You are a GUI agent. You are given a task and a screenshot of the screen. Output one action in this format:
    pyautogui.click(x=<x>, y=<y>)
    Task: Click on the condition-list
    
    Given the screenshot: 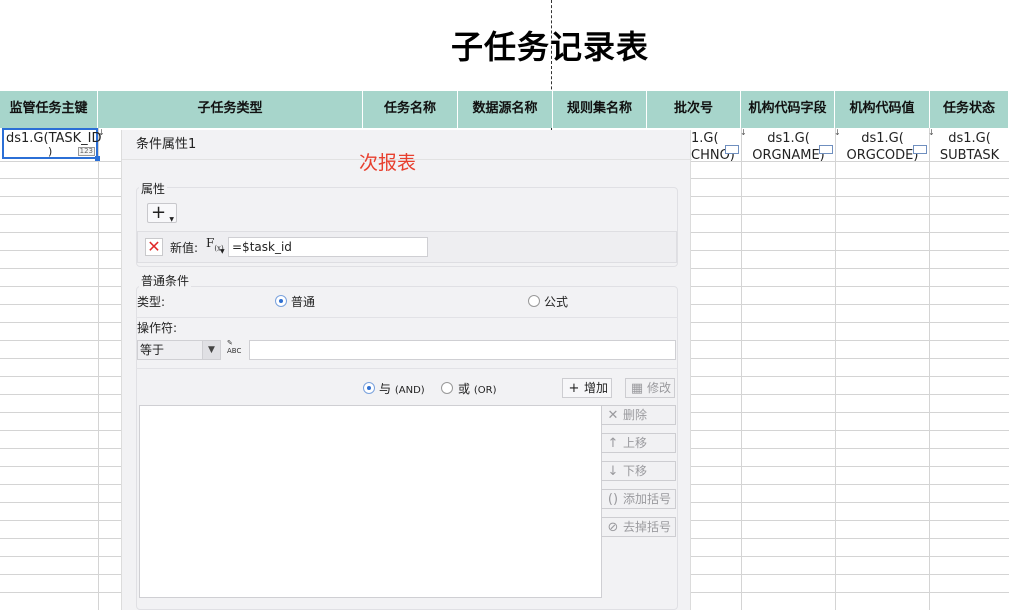 What is the action you would take?
    pyautogui.click(x=370, y=501)
    